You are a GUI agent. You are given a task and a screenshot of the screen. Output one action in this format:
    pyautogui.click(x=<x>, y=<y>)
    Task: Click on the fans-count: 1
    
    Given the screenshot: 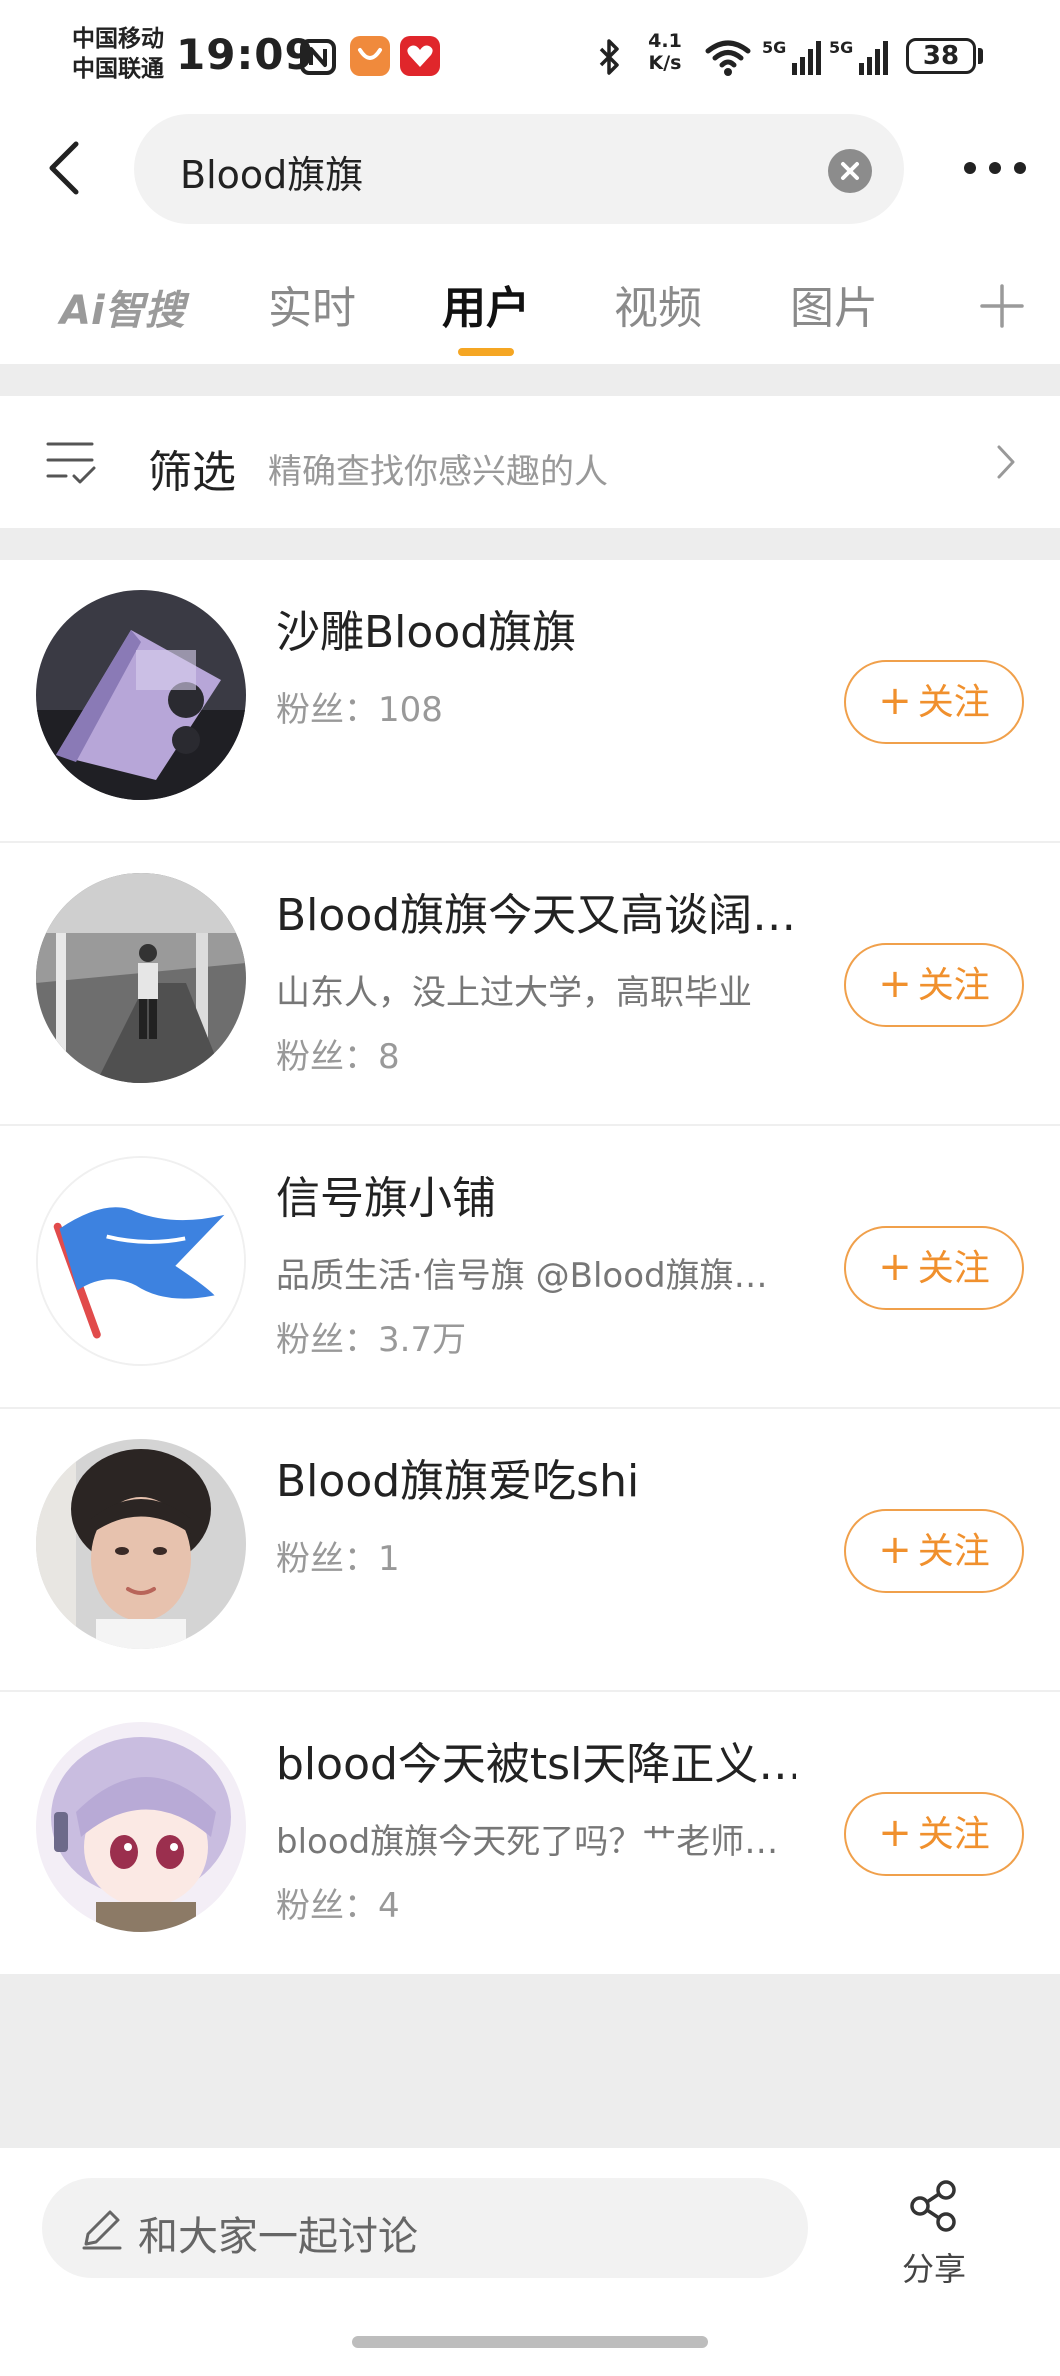 What is the action you would take?
    pyautogui.click(x=389, y=1559)
    